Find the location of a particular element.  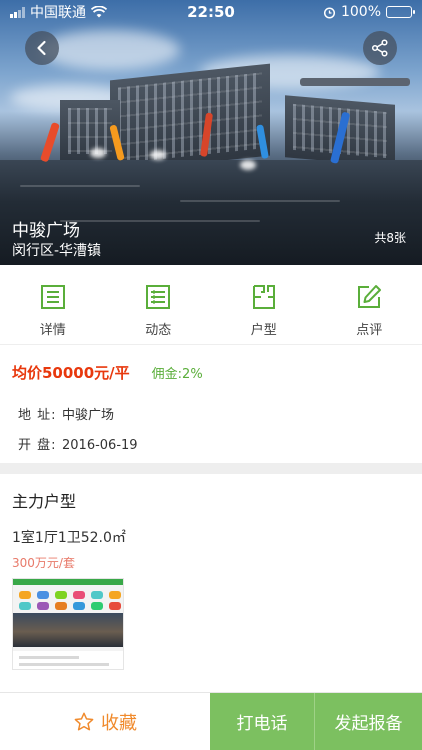

star-icon is located at coordinates (84, 721).